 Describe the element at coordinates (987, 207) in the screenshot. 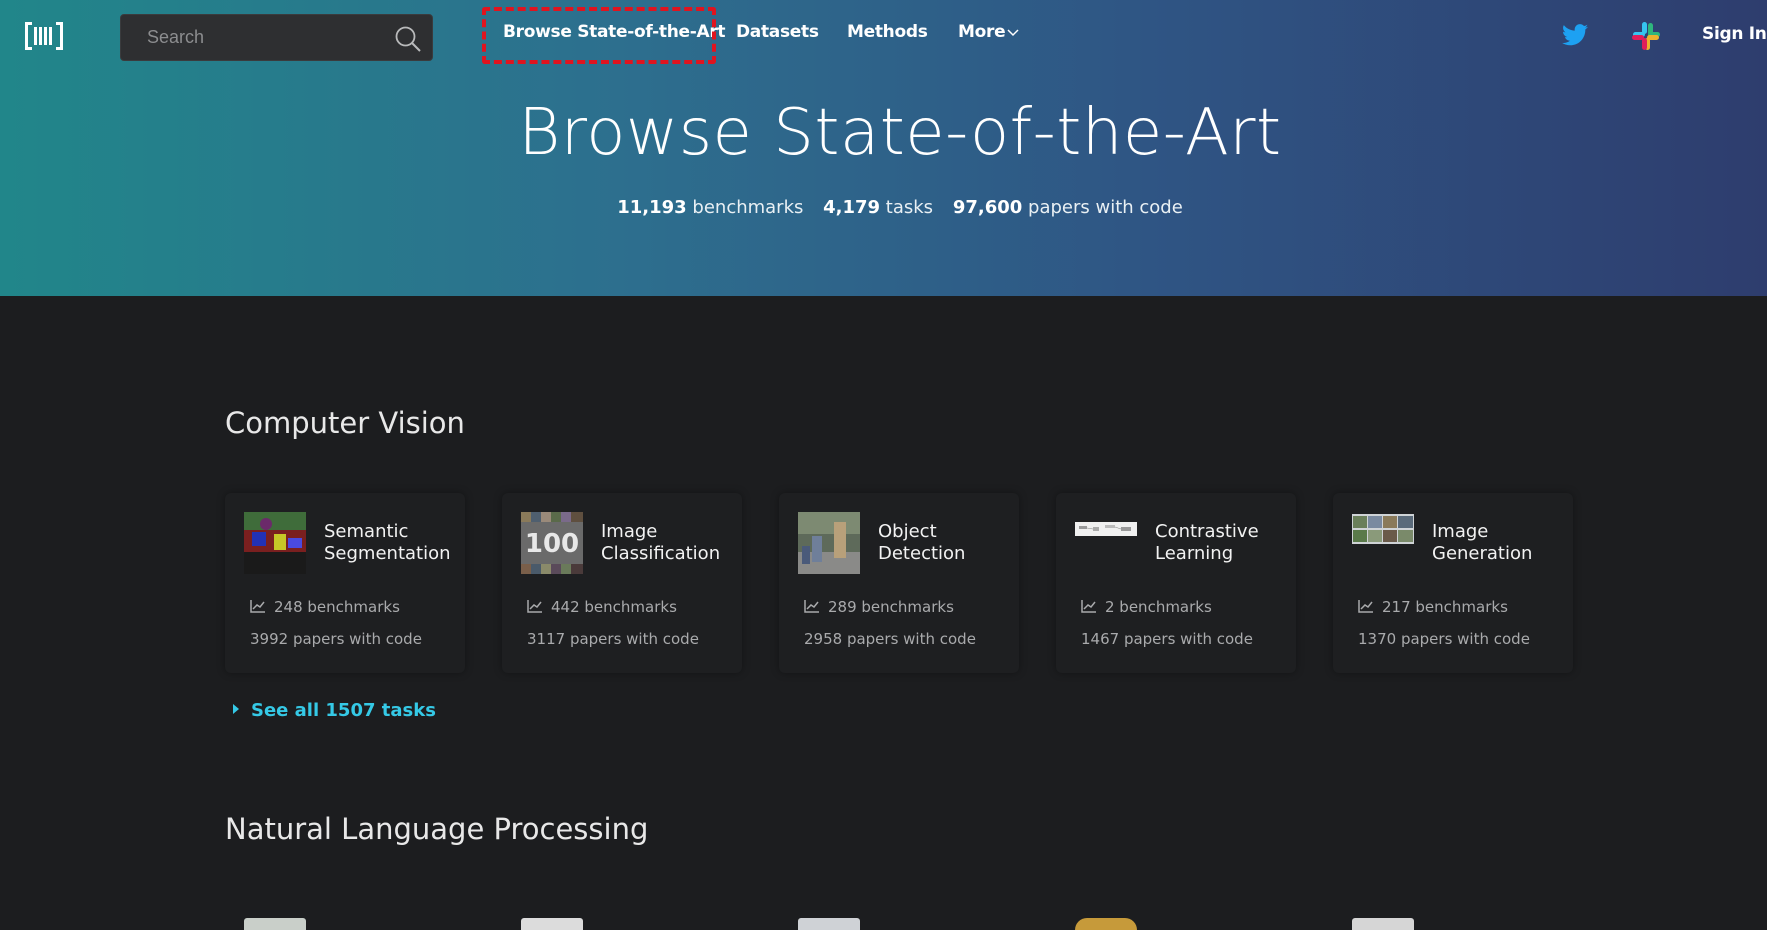

I see `stat-value: 97,600` at that location.